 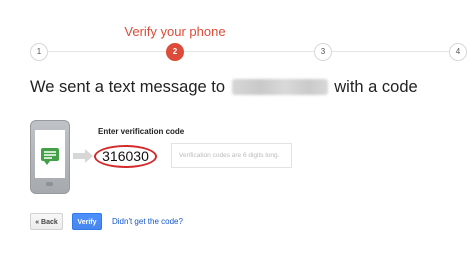 What do you see at coordinates (141, 131) in the screenshot?
I see `verification-code-label: Enter verification code` at bounding box center [141, 131].